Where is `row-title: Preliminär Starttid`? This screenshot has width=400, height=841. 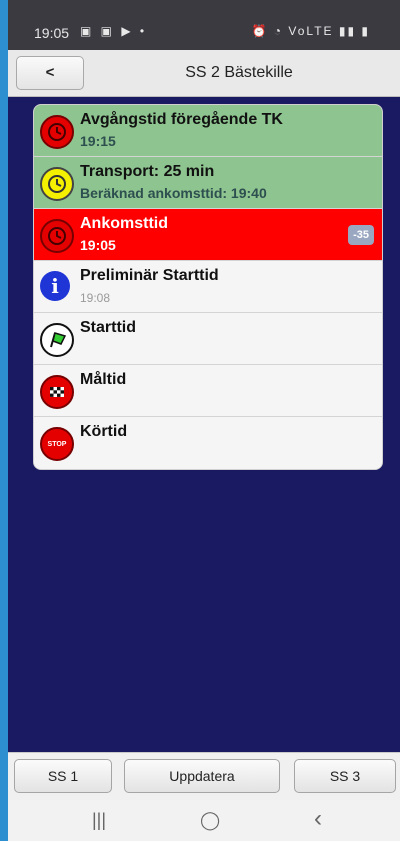
row-title: Preliminär Starttid is located at coordinates (149, 275).